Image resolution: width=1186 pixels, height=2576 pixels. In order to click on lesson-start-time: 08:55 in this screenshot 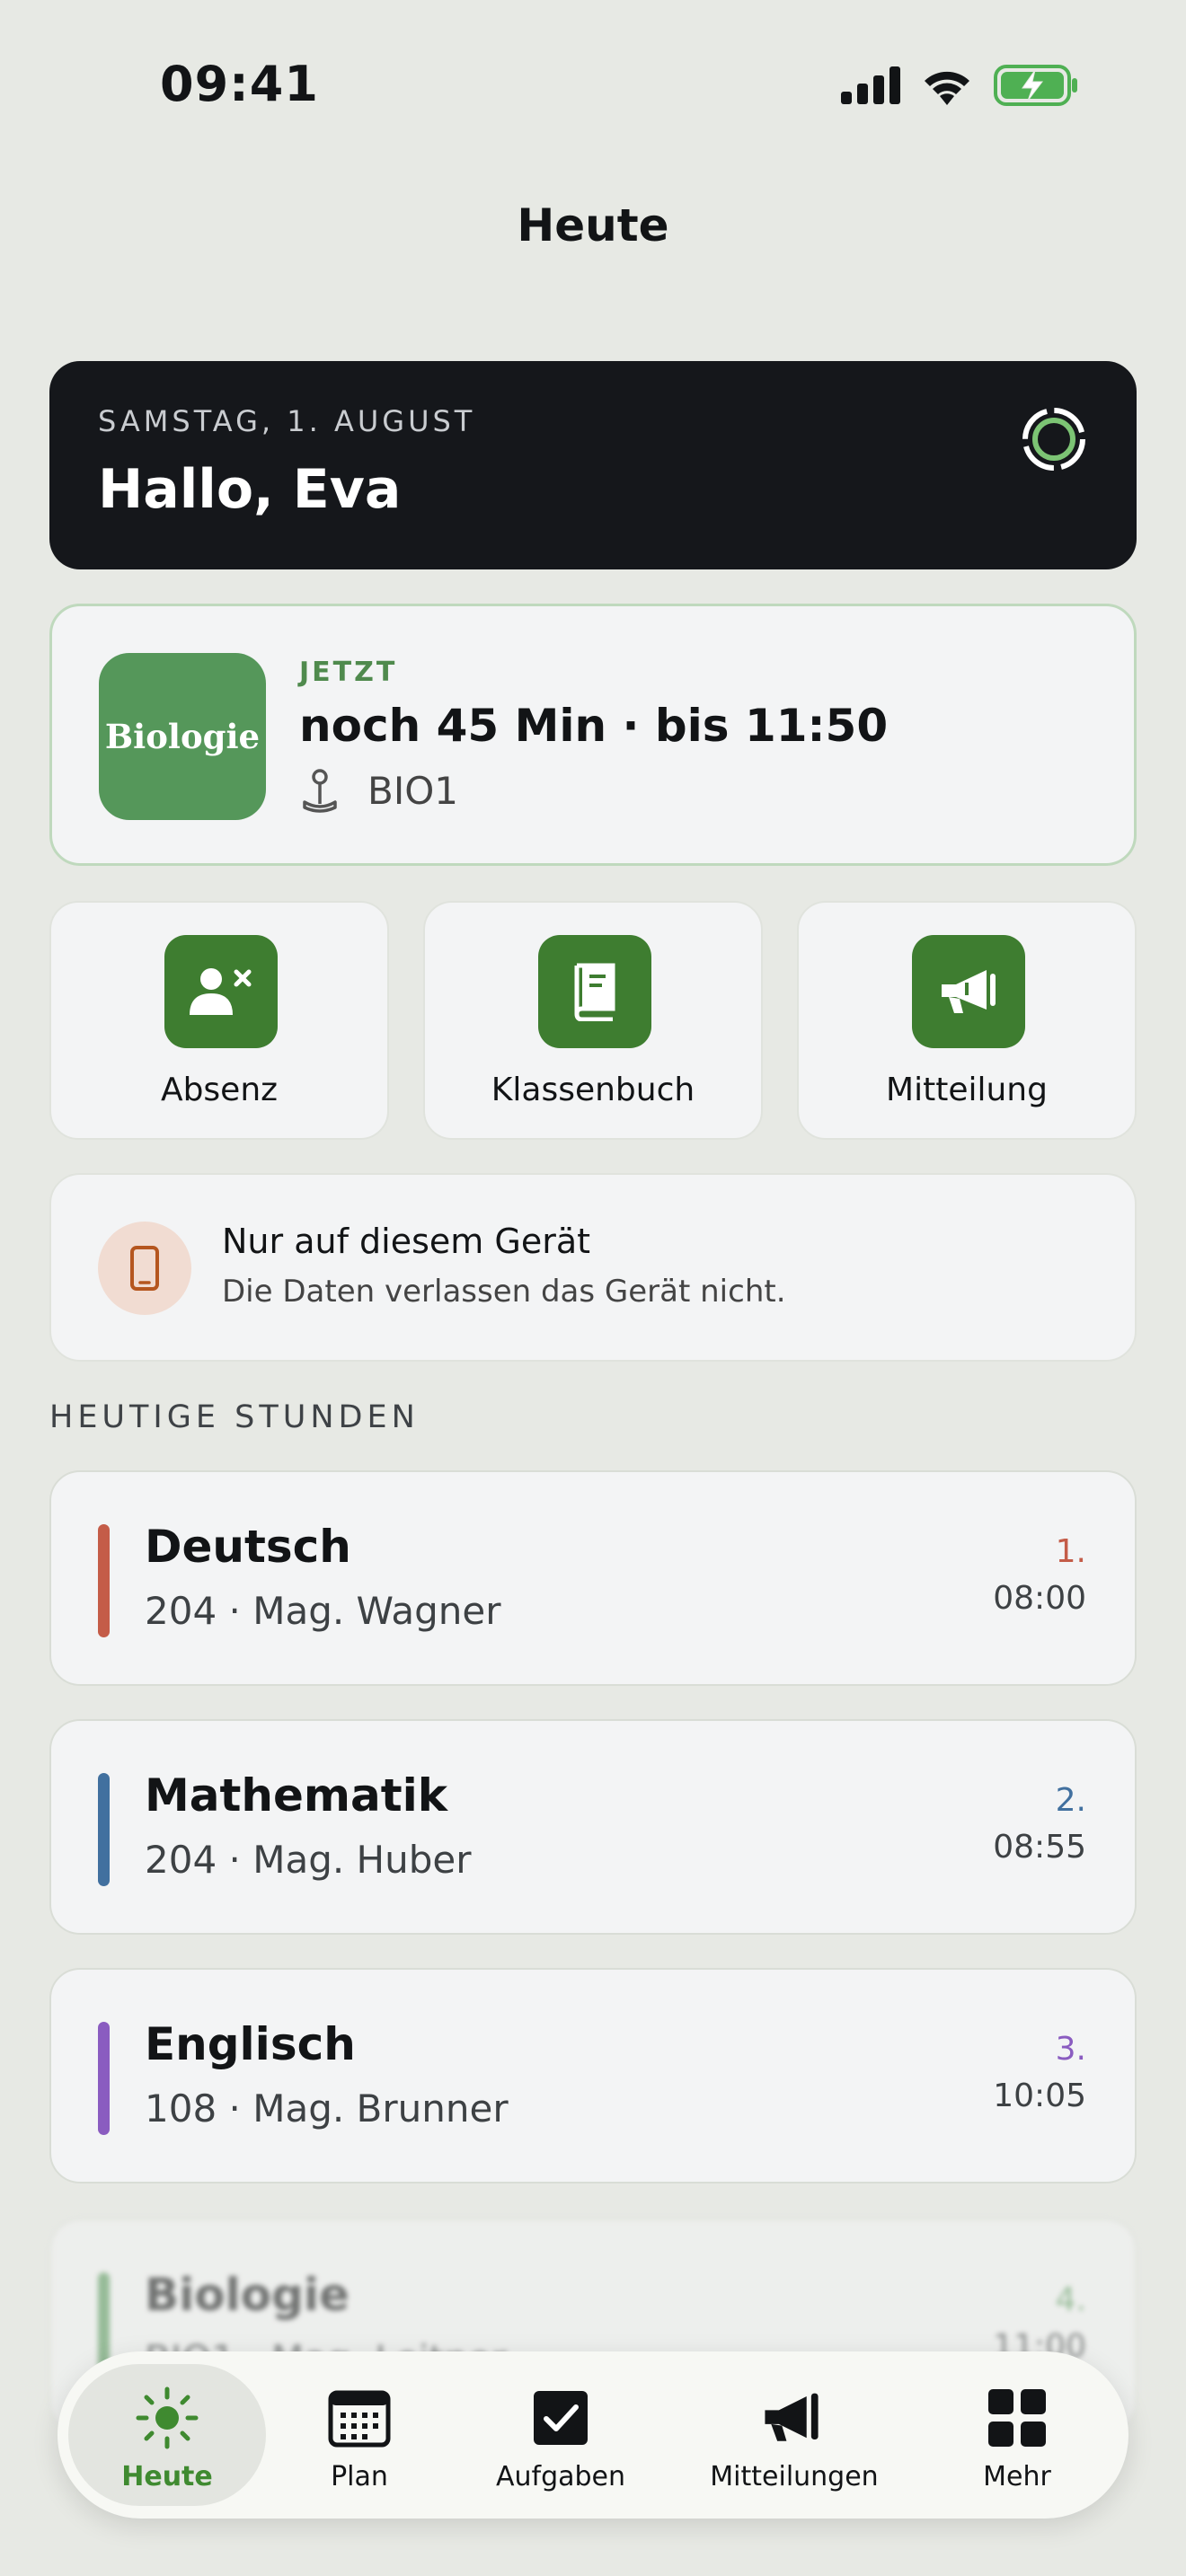, I will do `click(1039, 1847)`.